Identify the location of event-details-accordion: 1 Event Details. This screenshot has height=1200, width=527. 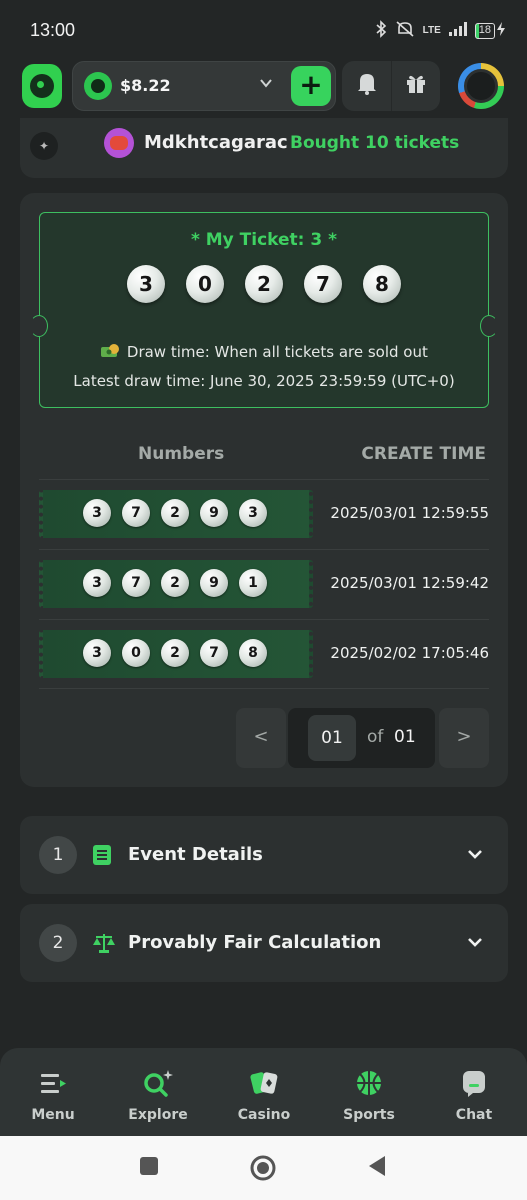
(264, 855).